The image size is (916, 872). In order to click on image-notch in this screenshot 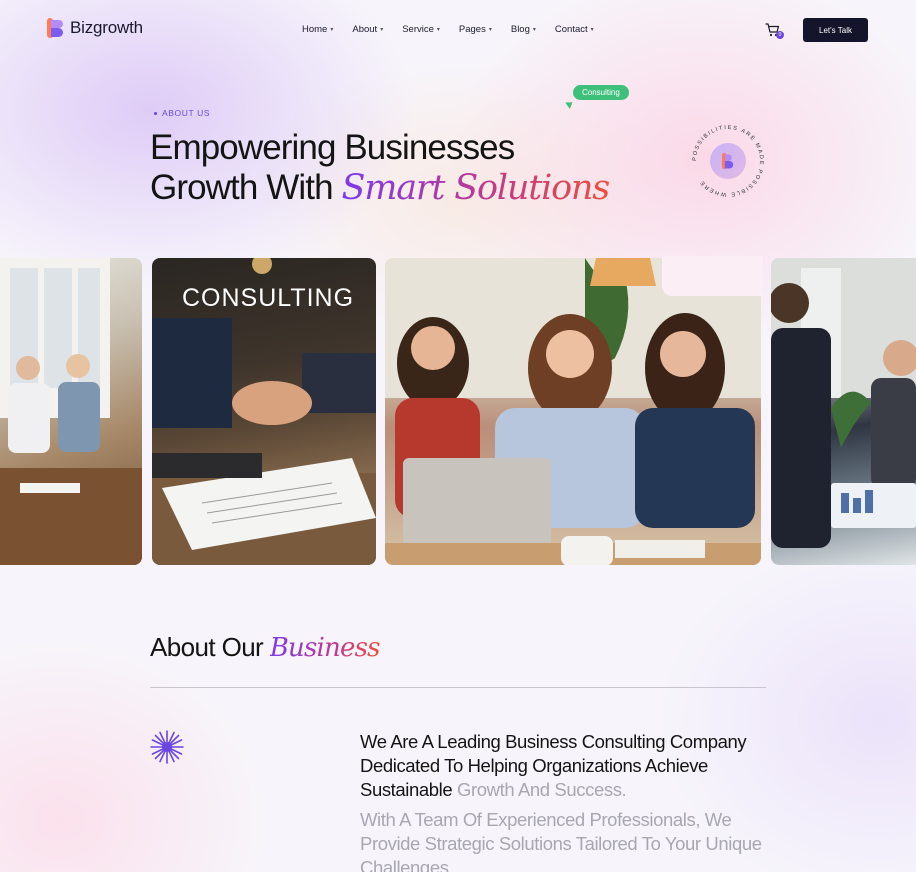, I will do `click(712, 276)`.